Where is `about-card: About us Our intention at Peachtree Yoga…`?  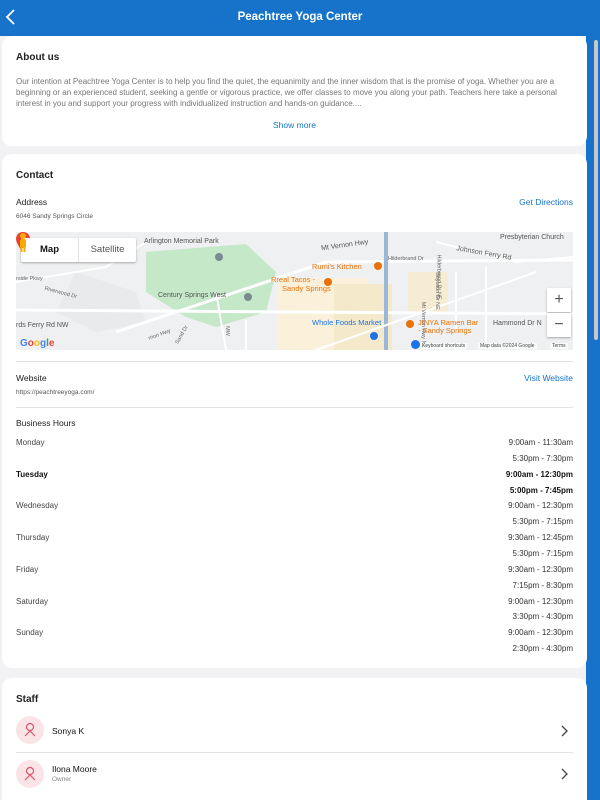 about-card: About us Our intention at Peachtree Yoga… is located at coordinates (294, 91).